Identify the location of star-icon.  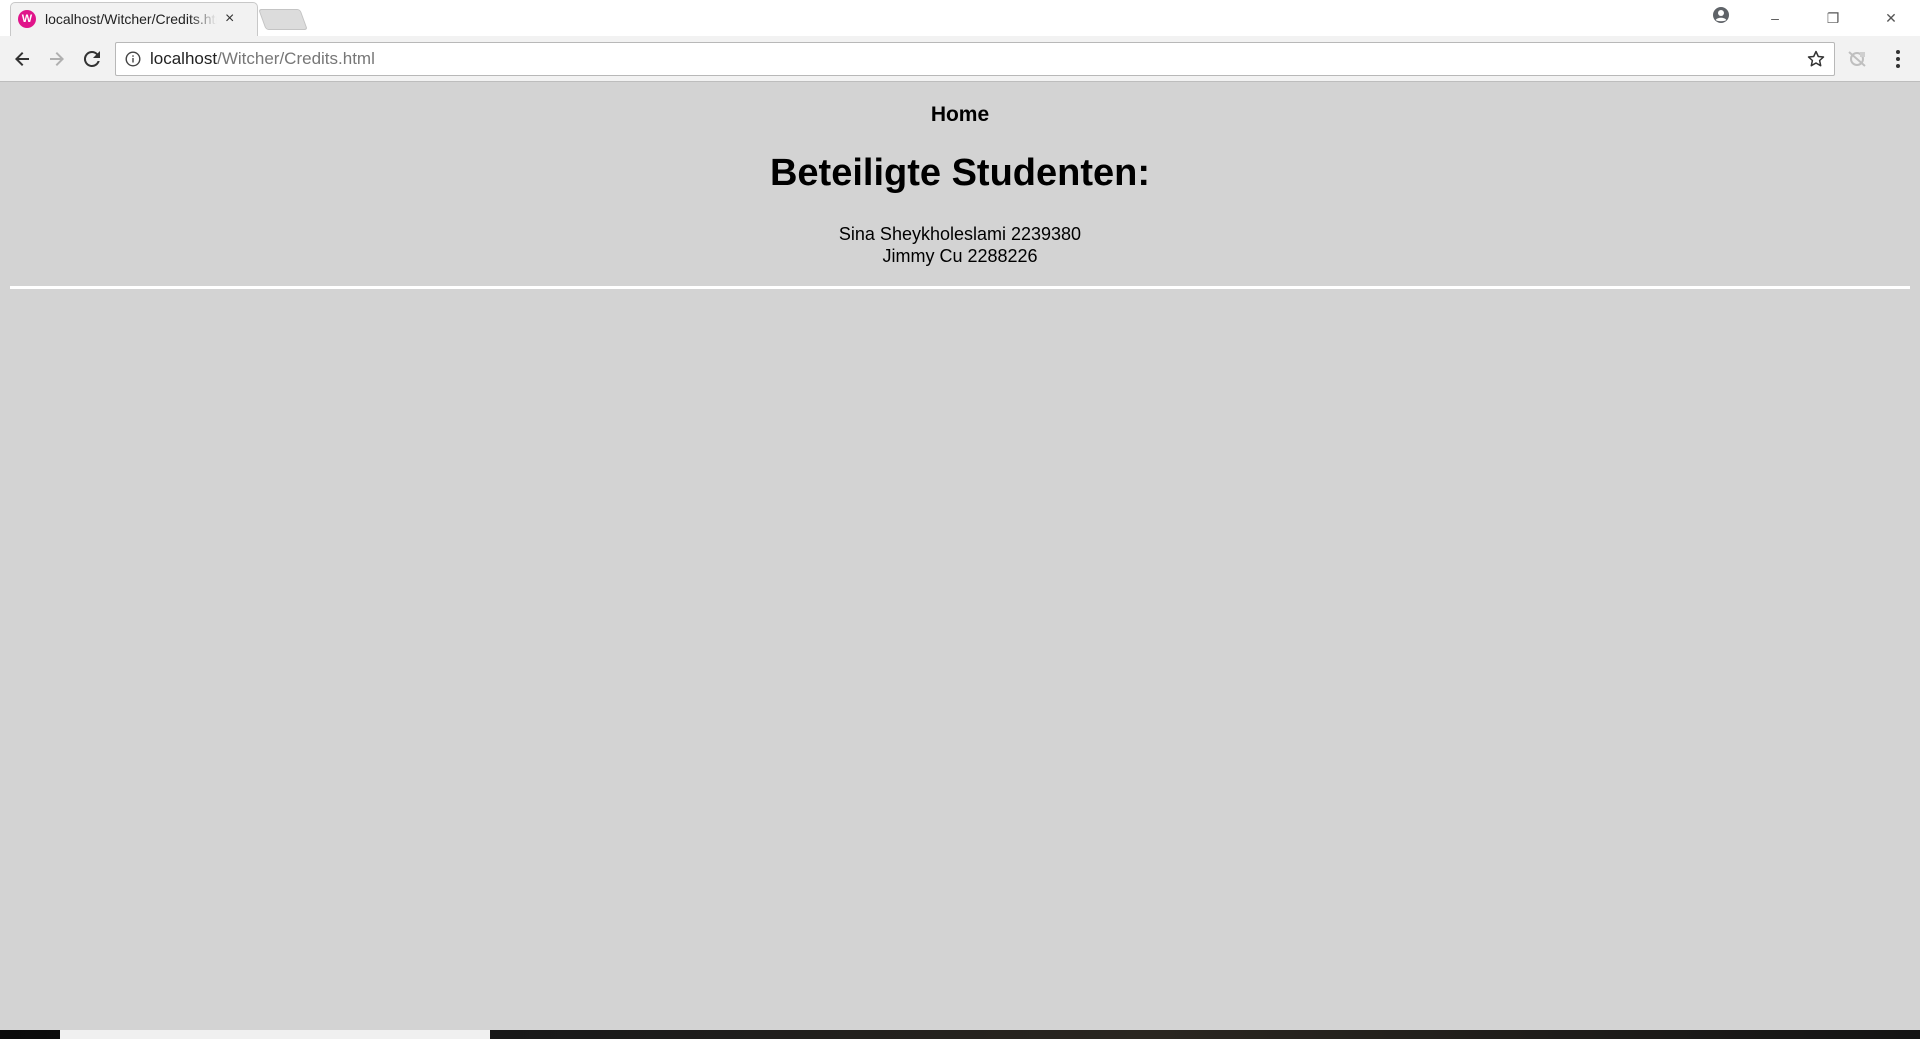
(1816, 59).